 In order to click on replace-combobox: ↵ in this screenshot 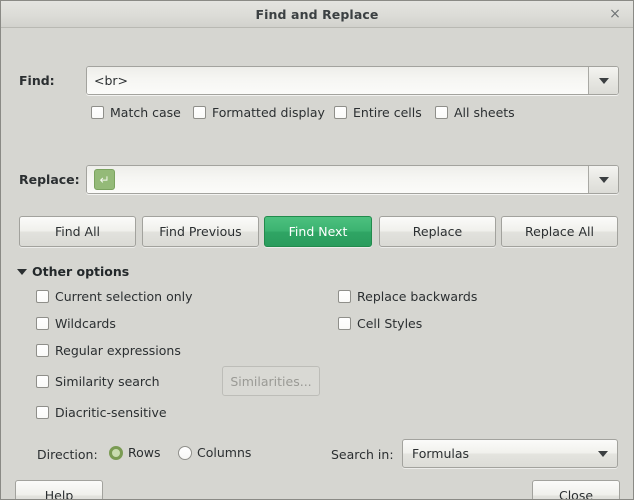, I will do `click(352, 179)`.